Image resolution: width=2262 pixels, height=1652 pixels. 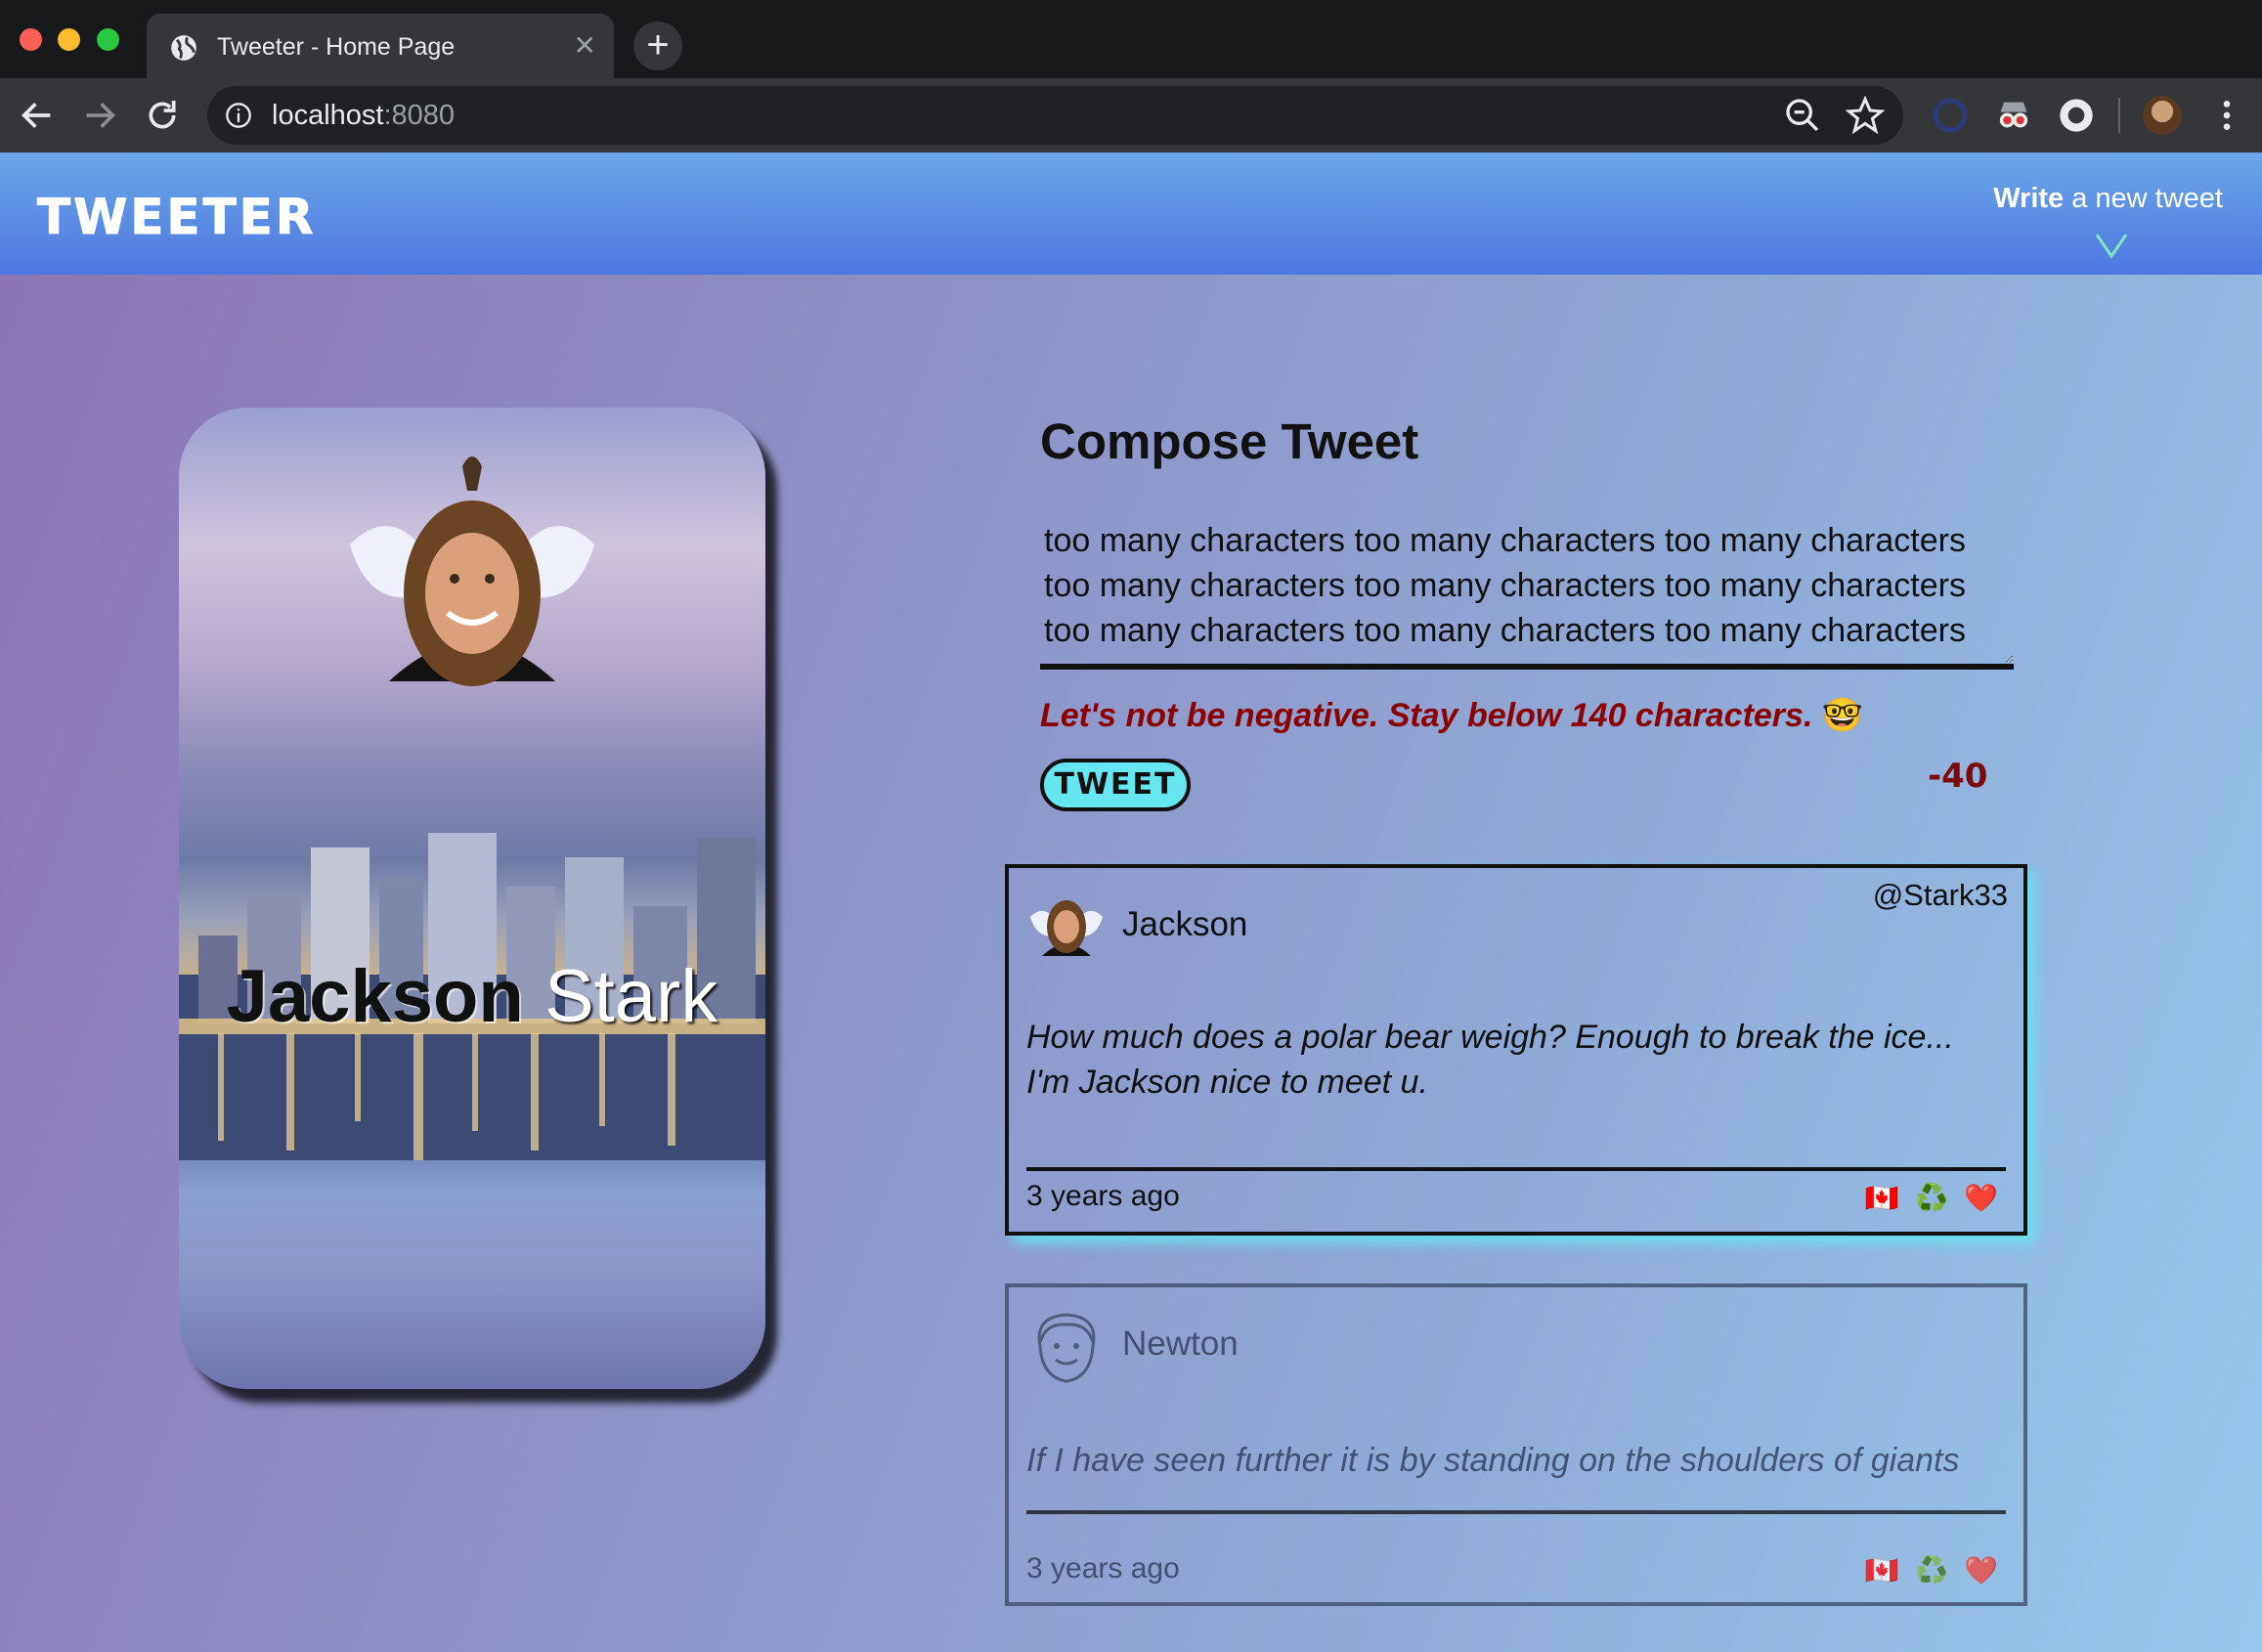 I want to click on bookmark-star-icon, so click(x=1865, y=115).